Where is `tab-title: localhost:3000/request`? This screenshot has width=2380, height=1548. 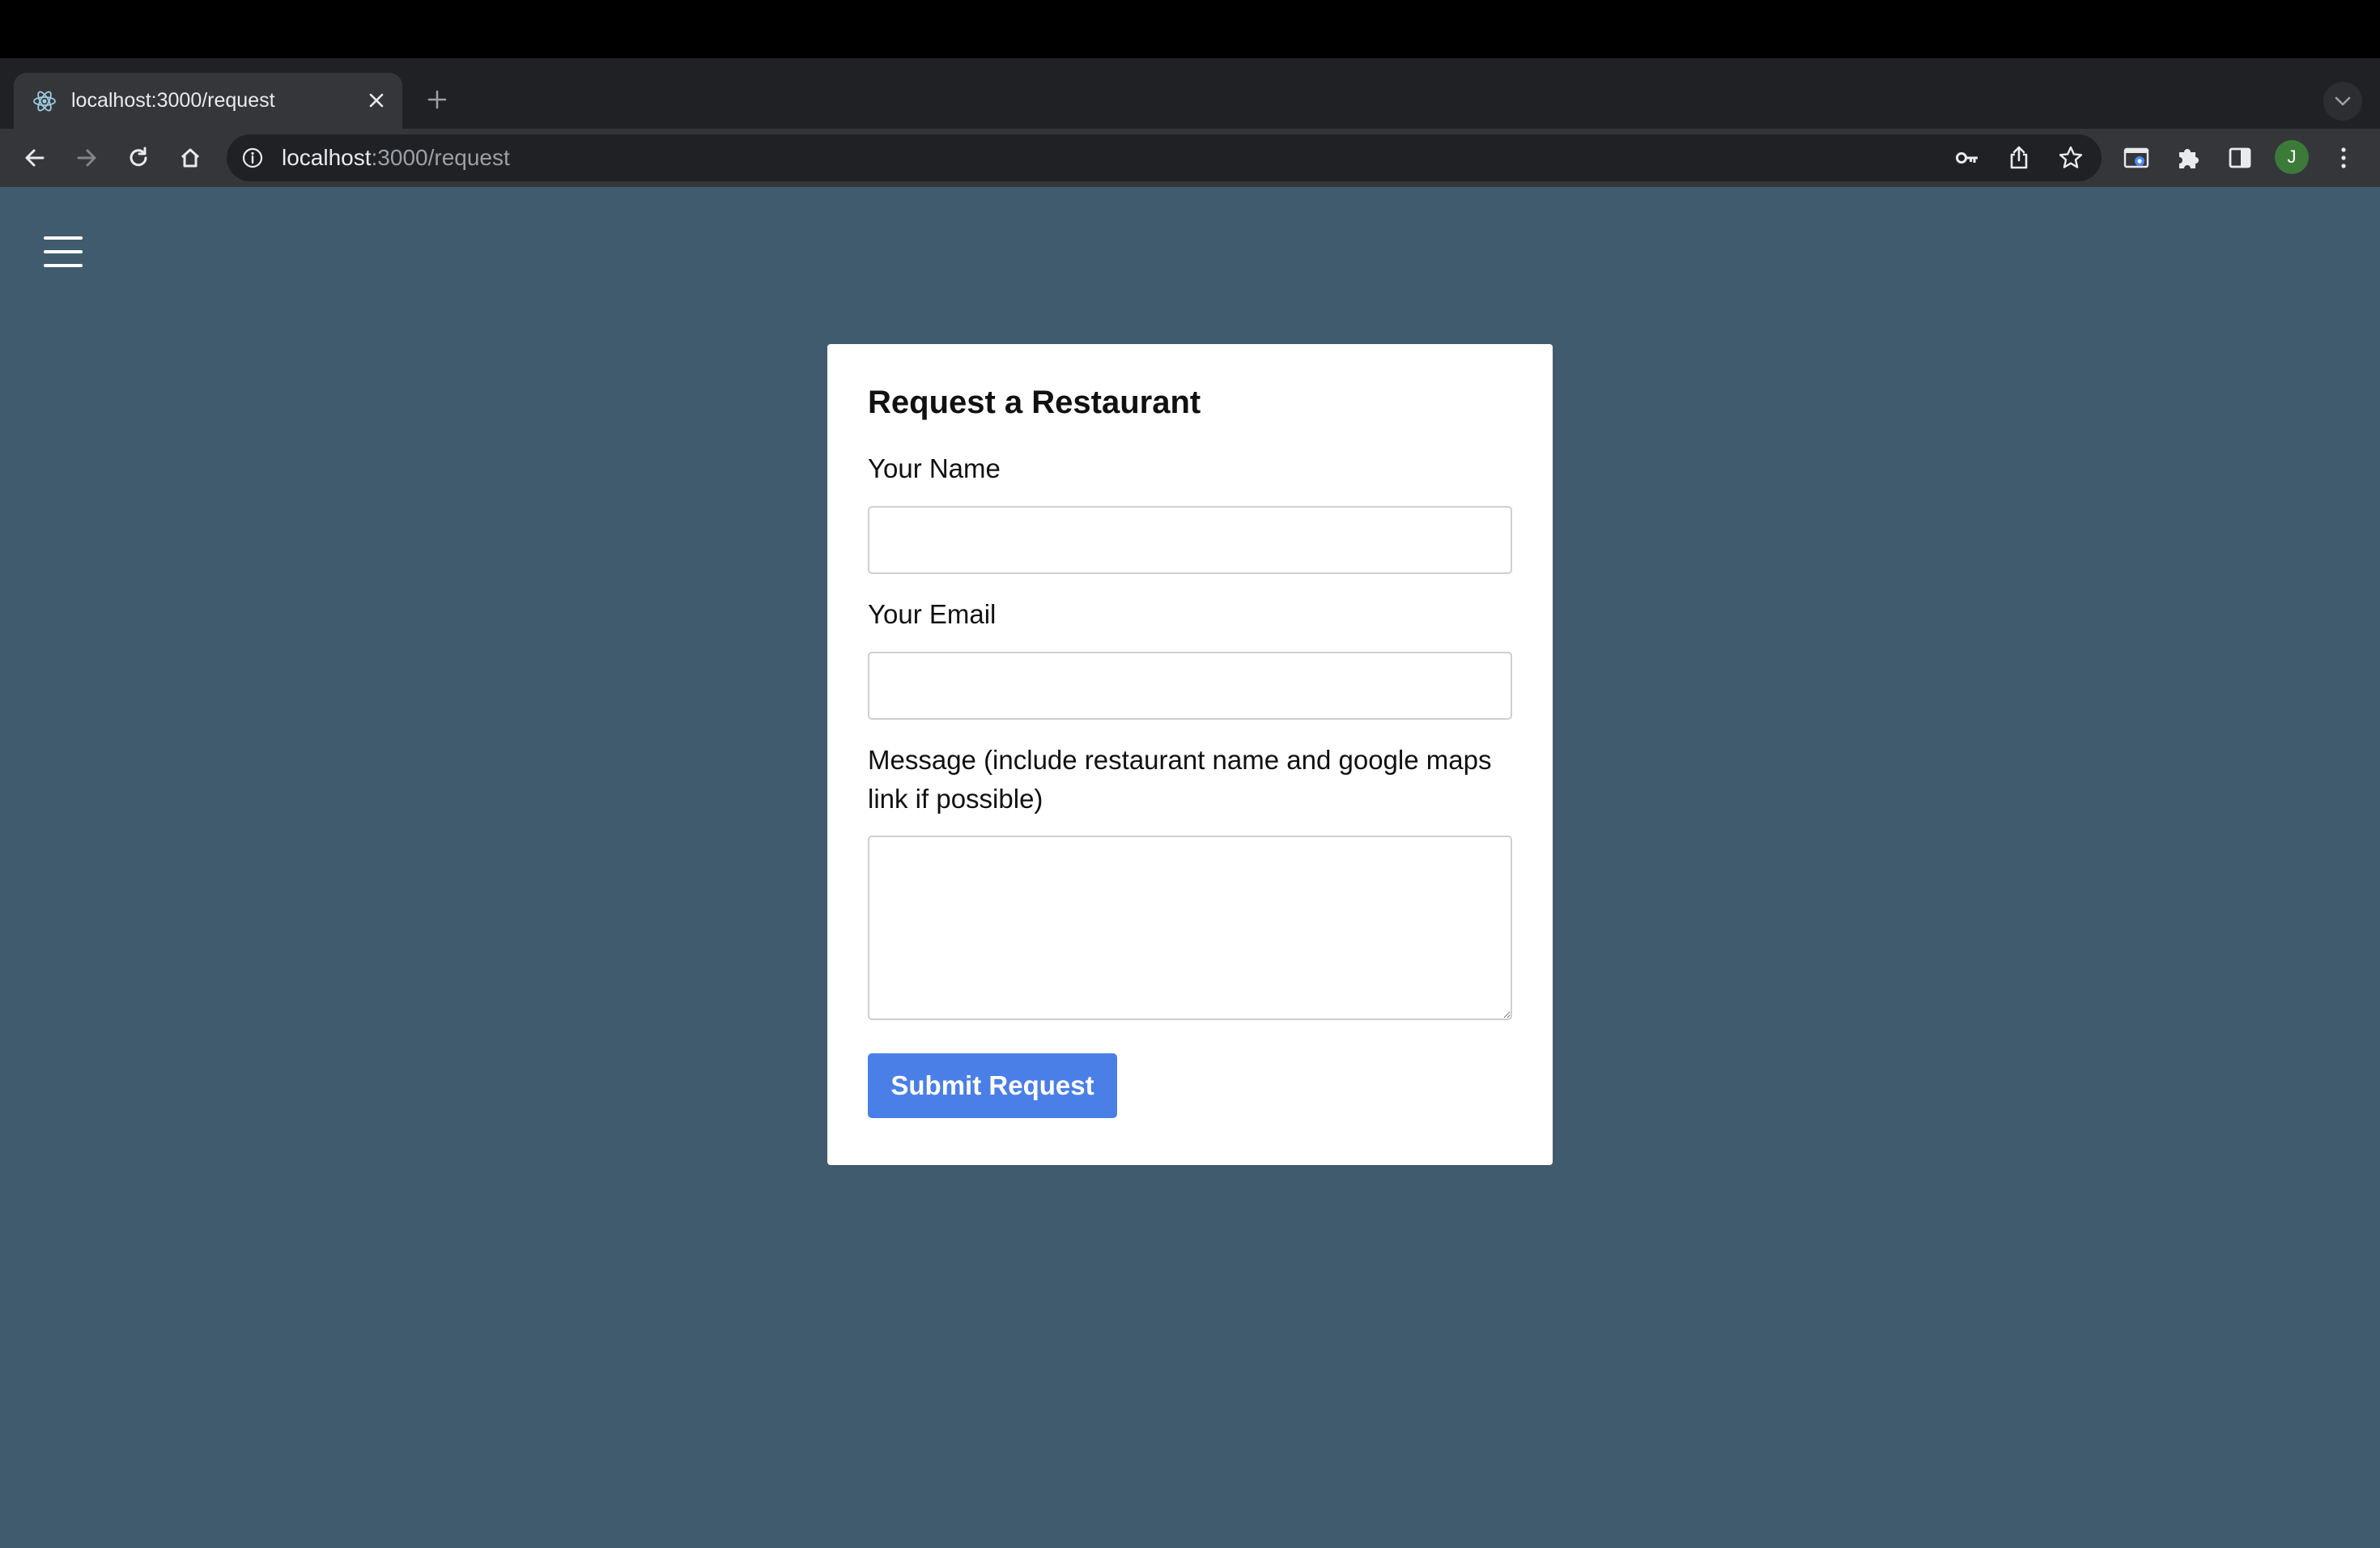 tab-title: localhost:3000/request is located at coordinates (173, 100).